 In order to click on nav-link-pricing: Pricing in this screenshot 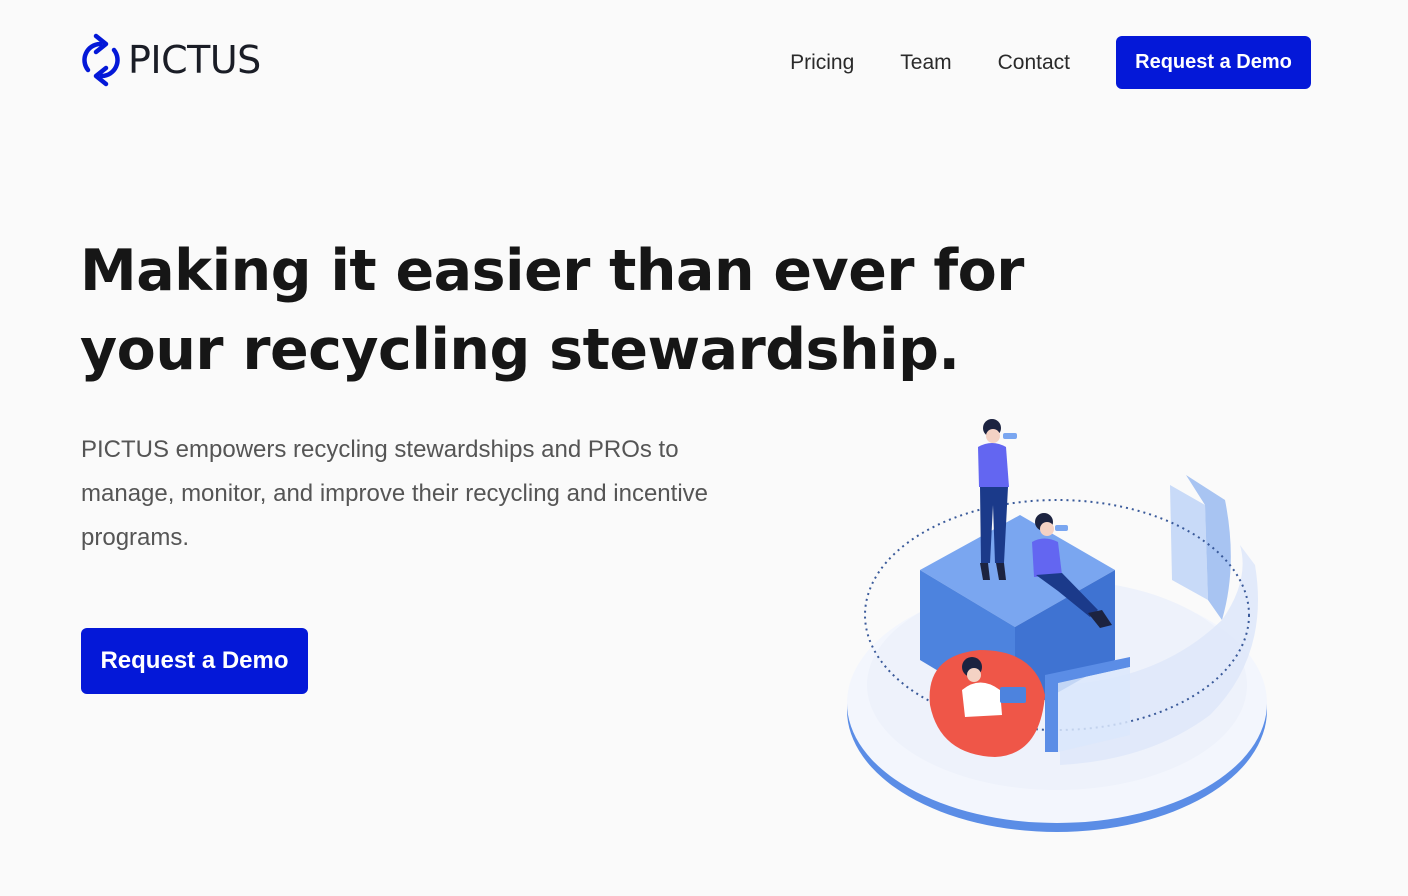, I will do `click(822, 63)`.